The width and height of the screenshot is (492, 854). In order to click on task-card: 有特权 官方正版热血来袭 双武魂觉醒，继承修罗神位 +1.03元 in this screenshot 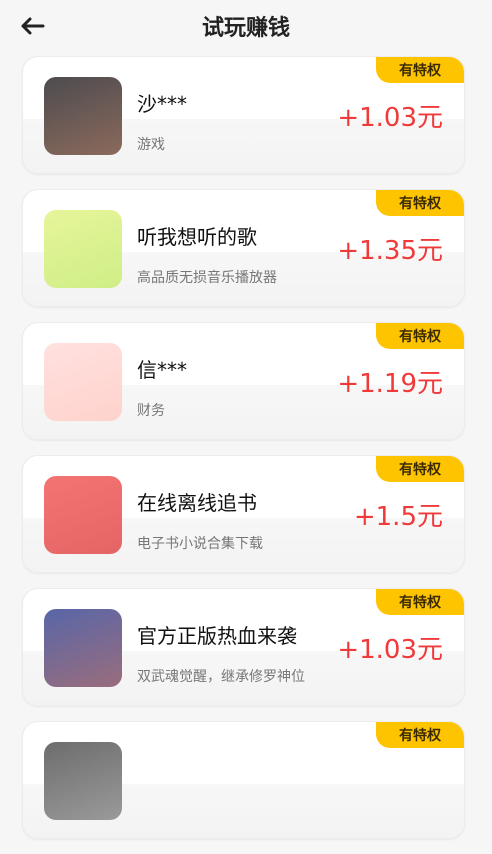, I will do `click(243, 647)`.